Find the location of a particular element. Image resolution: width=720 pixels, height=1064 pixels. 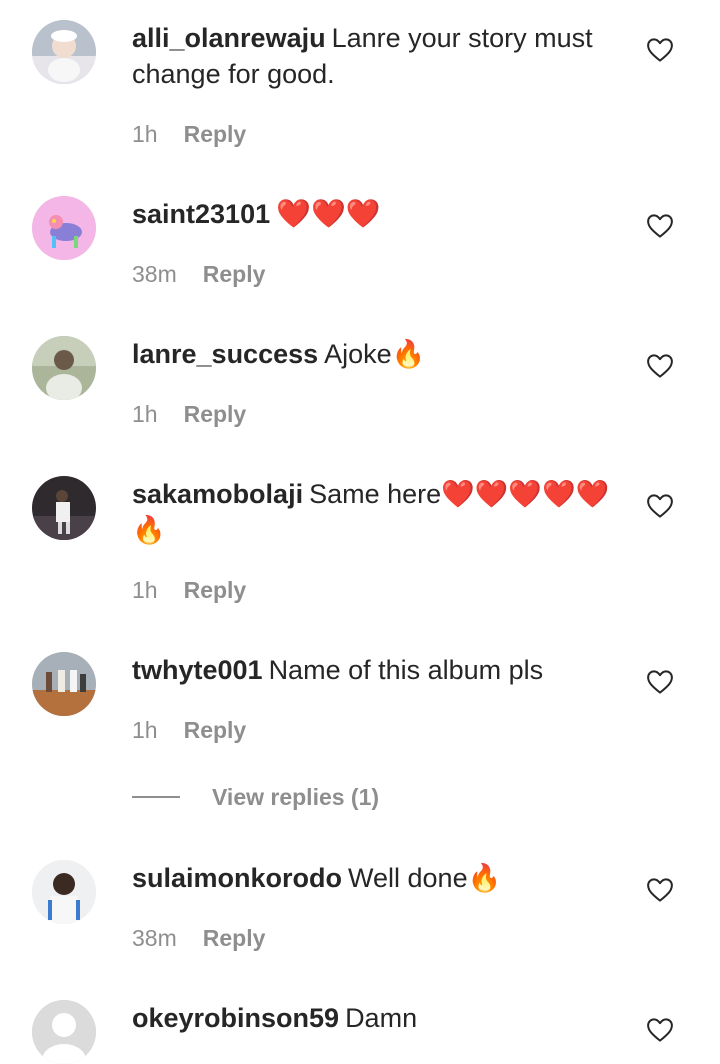

comment-username: sulaimonkorodo is located at coordinates (237, 878).